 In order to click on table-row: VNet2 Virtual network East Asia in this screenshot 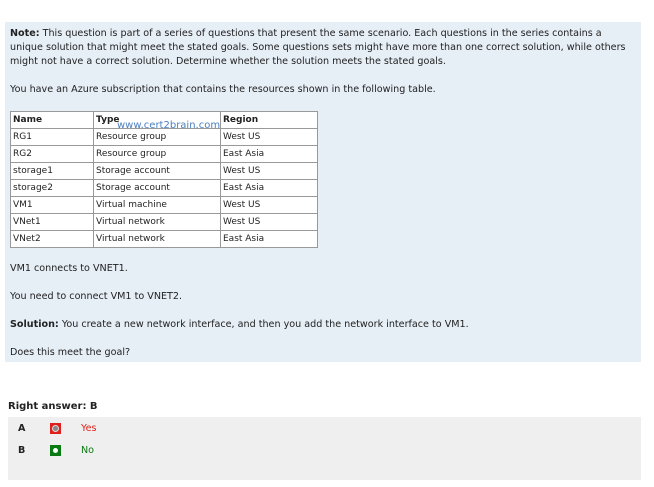, I will do `click(164, 239)`.